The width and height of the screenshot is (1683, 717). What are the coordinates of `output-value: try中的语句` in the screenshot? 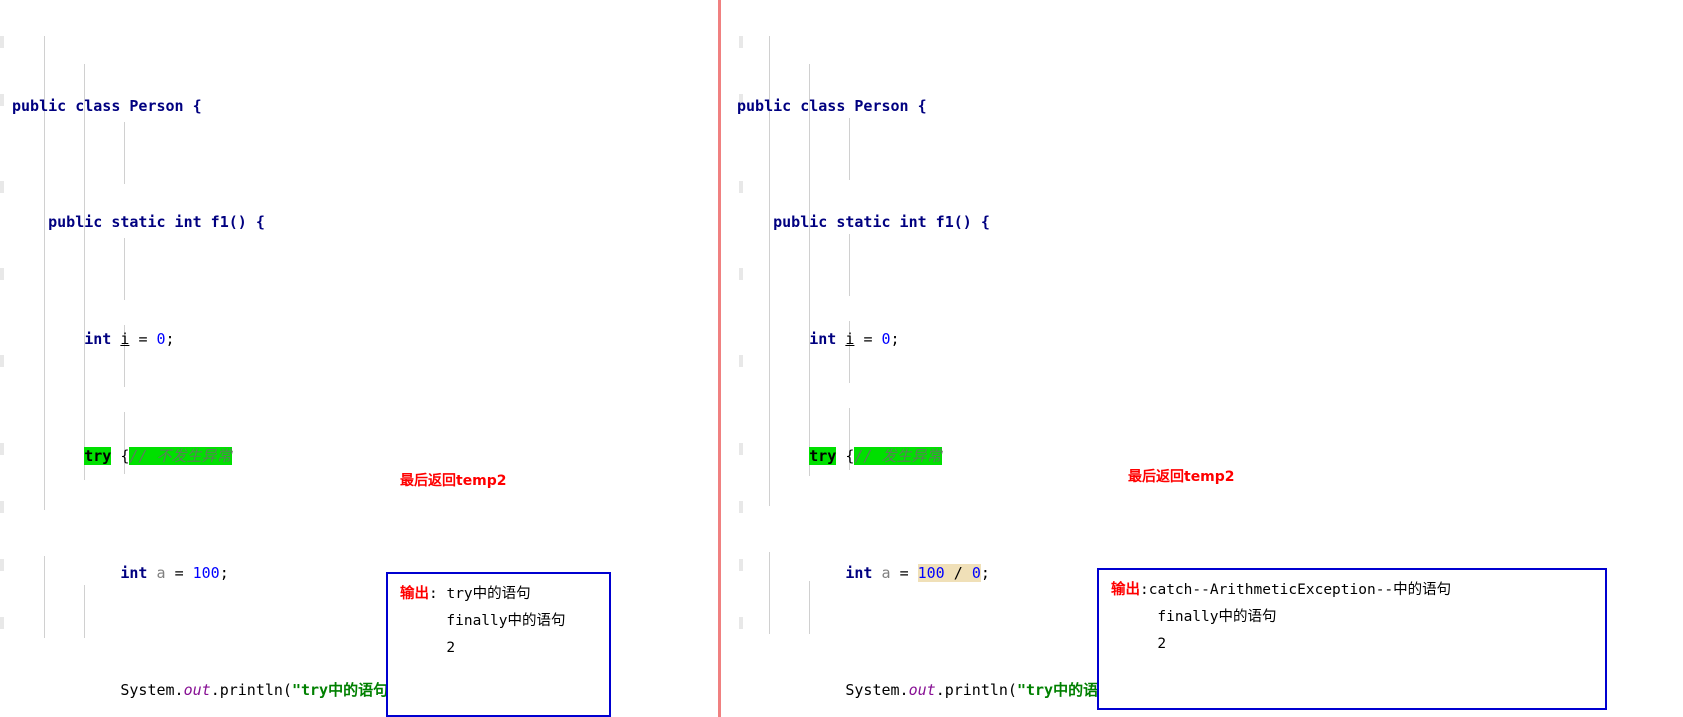 It's located at (488, 594).